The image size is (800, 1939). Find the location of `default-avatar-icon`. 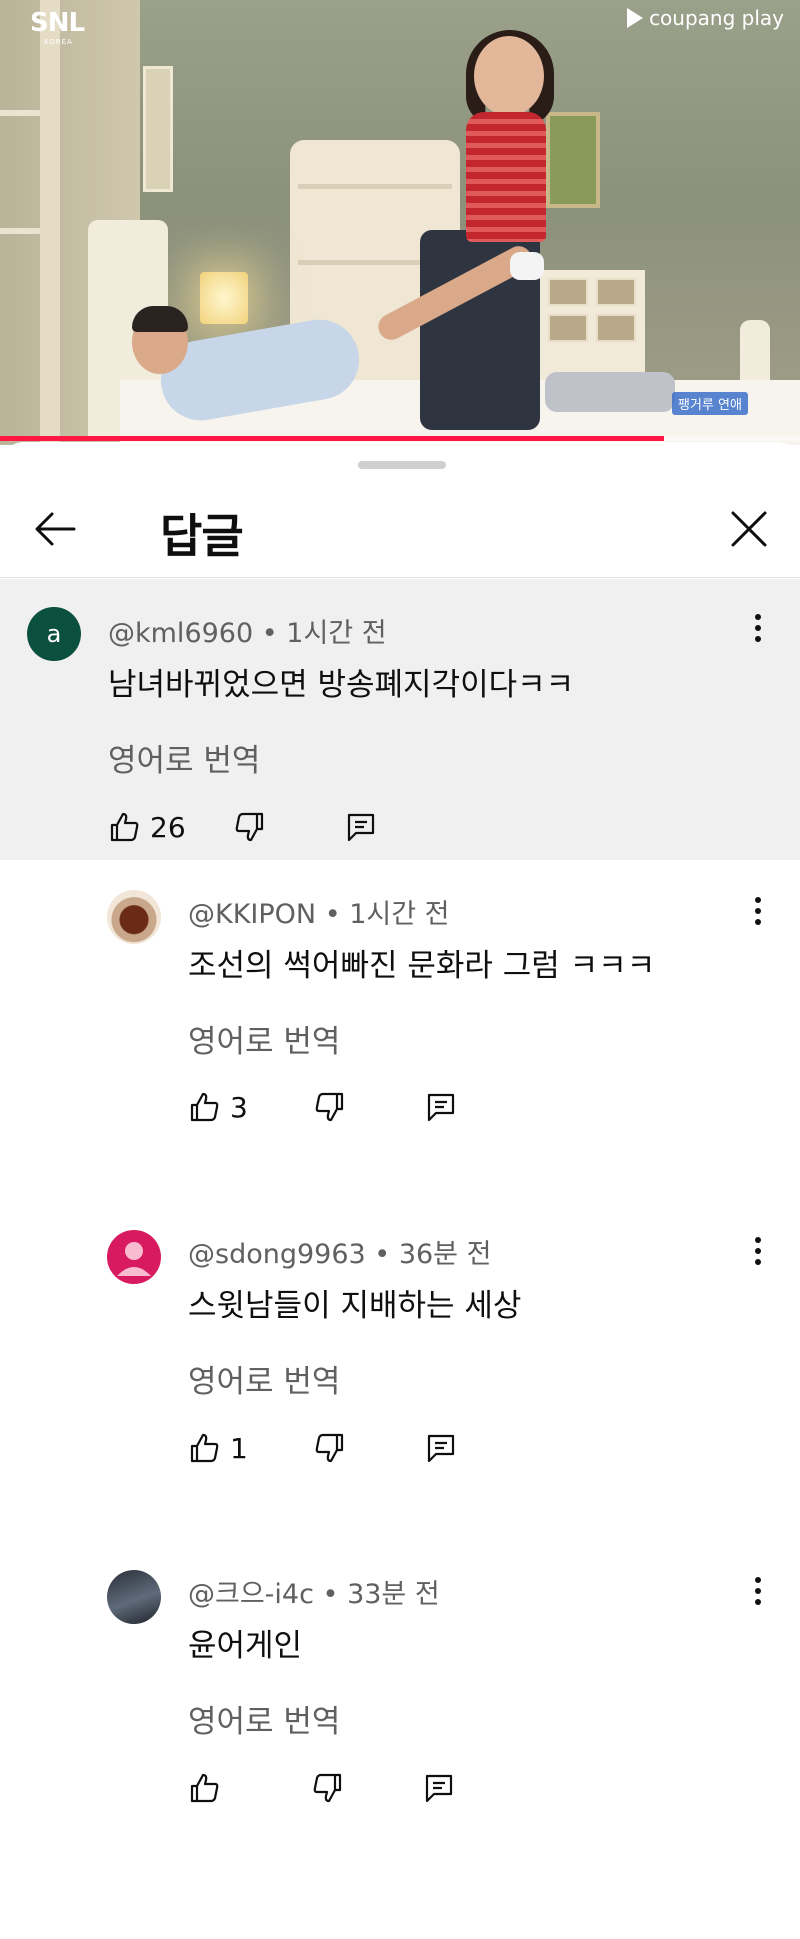

default-avatar-icon is located at coordinates (134, 1259).